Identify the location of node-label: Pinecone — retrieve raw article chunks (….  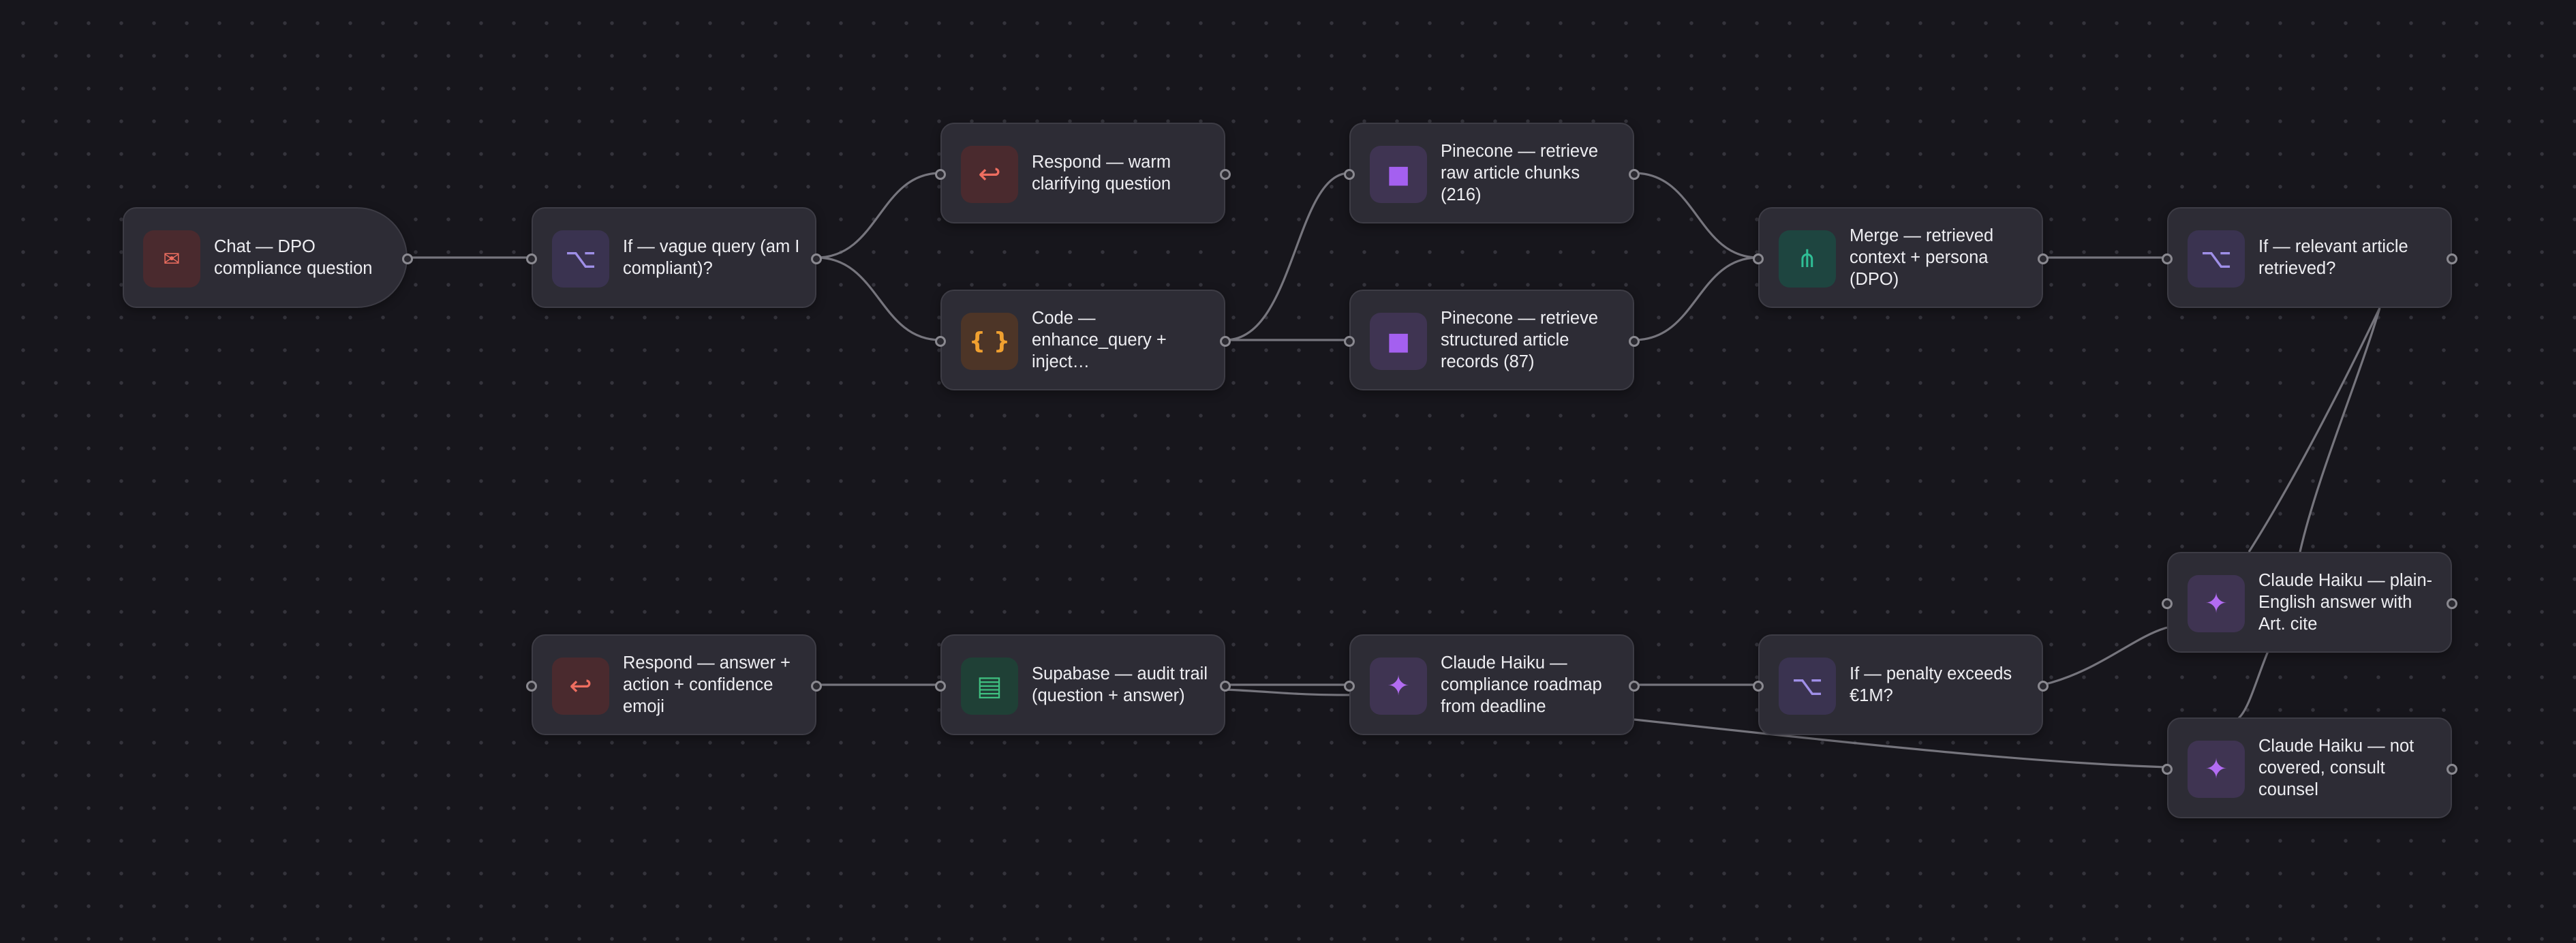
(1520, 173).